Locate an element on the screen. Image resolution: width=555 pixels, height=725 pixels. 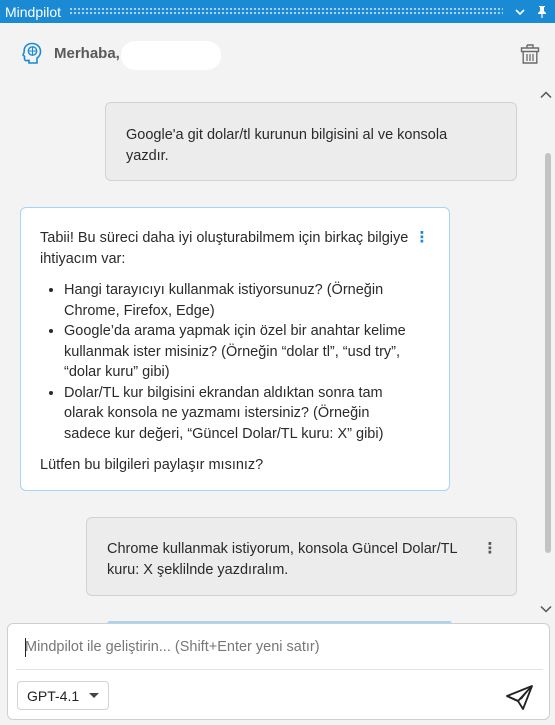
brain-icon is located at coordinates (32, 53).